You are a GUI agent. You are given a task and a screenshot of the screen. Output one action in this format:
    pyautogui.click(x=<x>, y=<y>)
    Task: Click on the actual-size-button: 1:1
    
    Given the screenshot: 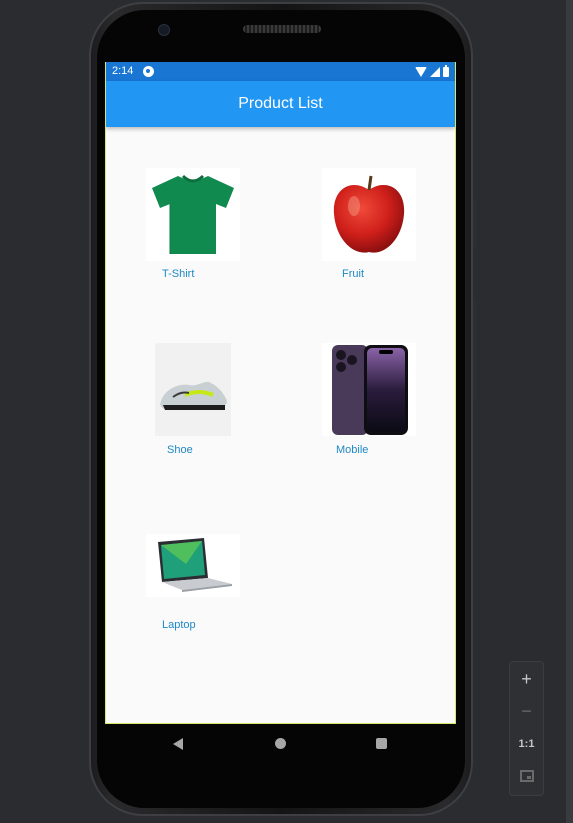 What is the action you would take?
    pyautogui.click(x=526, y=744)
    